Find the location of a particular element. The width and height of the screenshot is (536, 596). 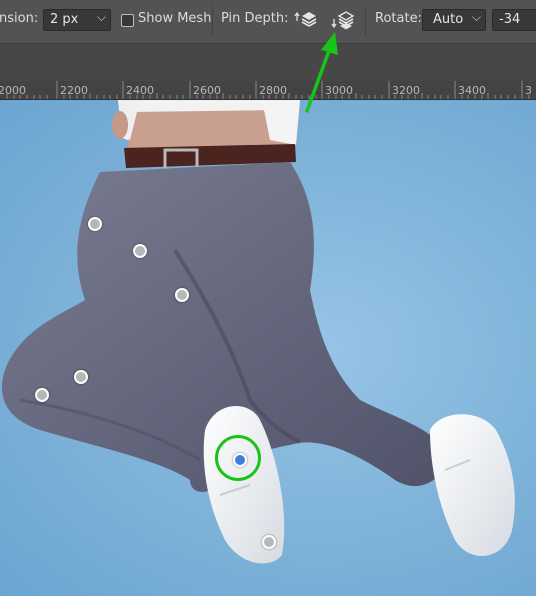

pin-depth-label: Pin Depth: is located at coordinates (255, 18).